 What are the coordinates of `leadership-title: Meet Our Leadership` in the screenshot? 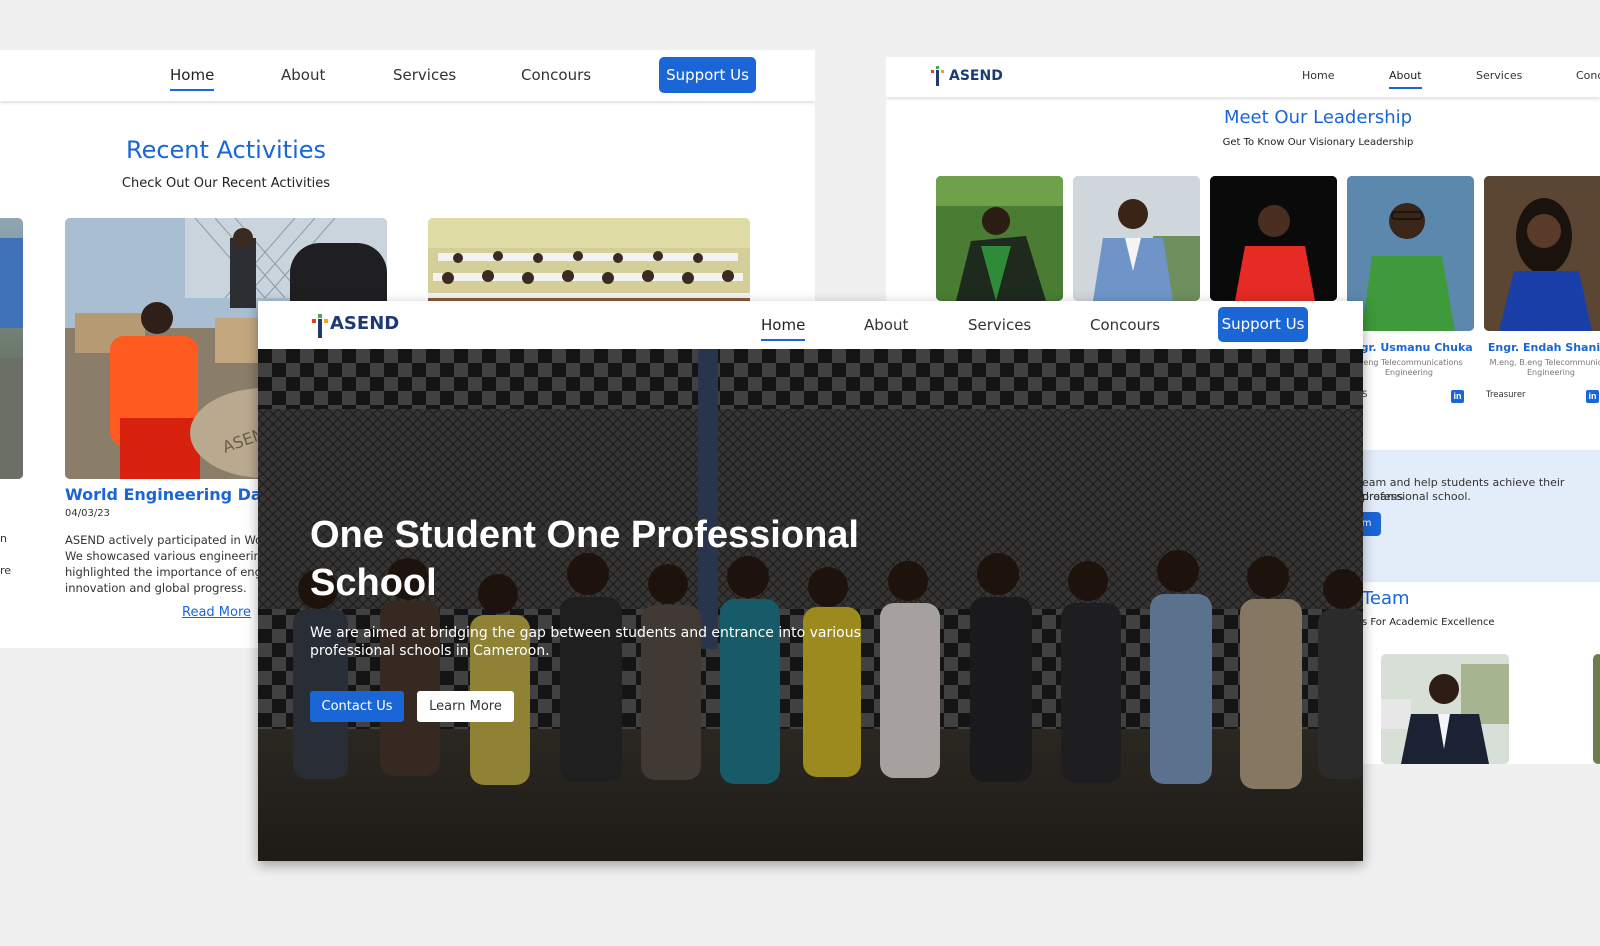 It's located at (1318, 117).